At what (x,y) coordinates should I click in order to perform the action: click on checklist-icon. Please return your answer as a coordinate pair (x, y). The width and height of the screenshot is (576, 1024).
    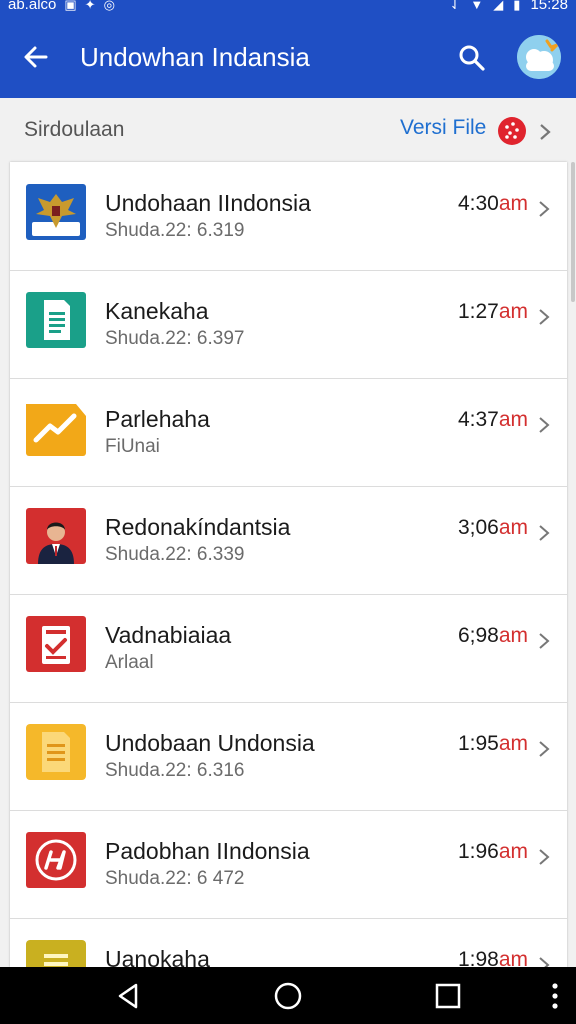
    Looking at the image, I should click on (56, 644).